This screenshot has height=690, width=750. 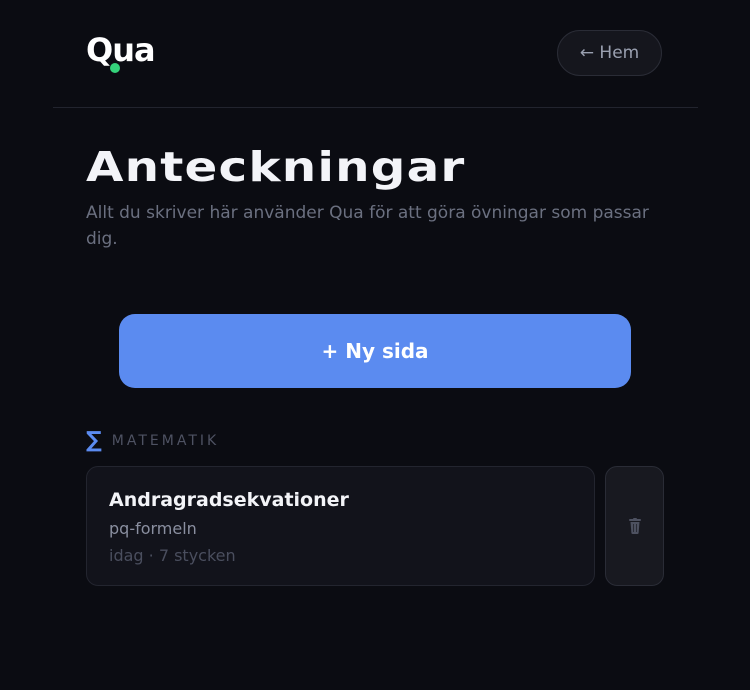 What do you see at coordinates (609, 53) in the screenshot?
I see `home-button: ← Hem` at bounding box center [609, 53].